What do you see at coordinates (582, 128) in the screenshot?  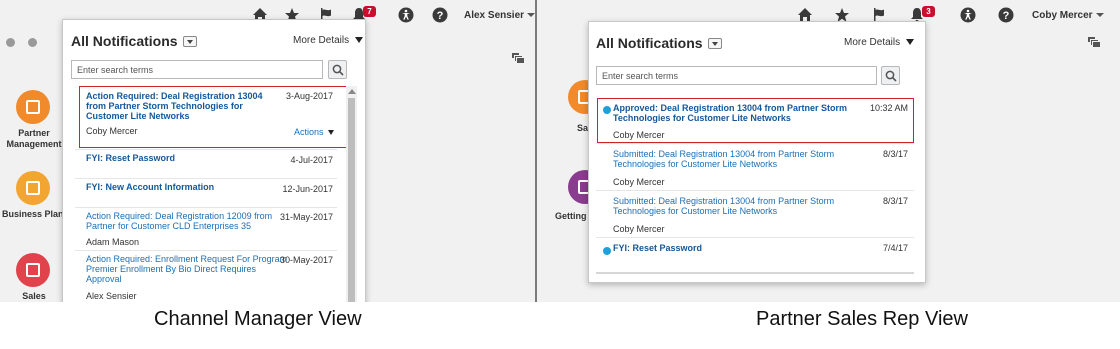 I see `app-sales-label: Sa` at bounding box center [582, 128].